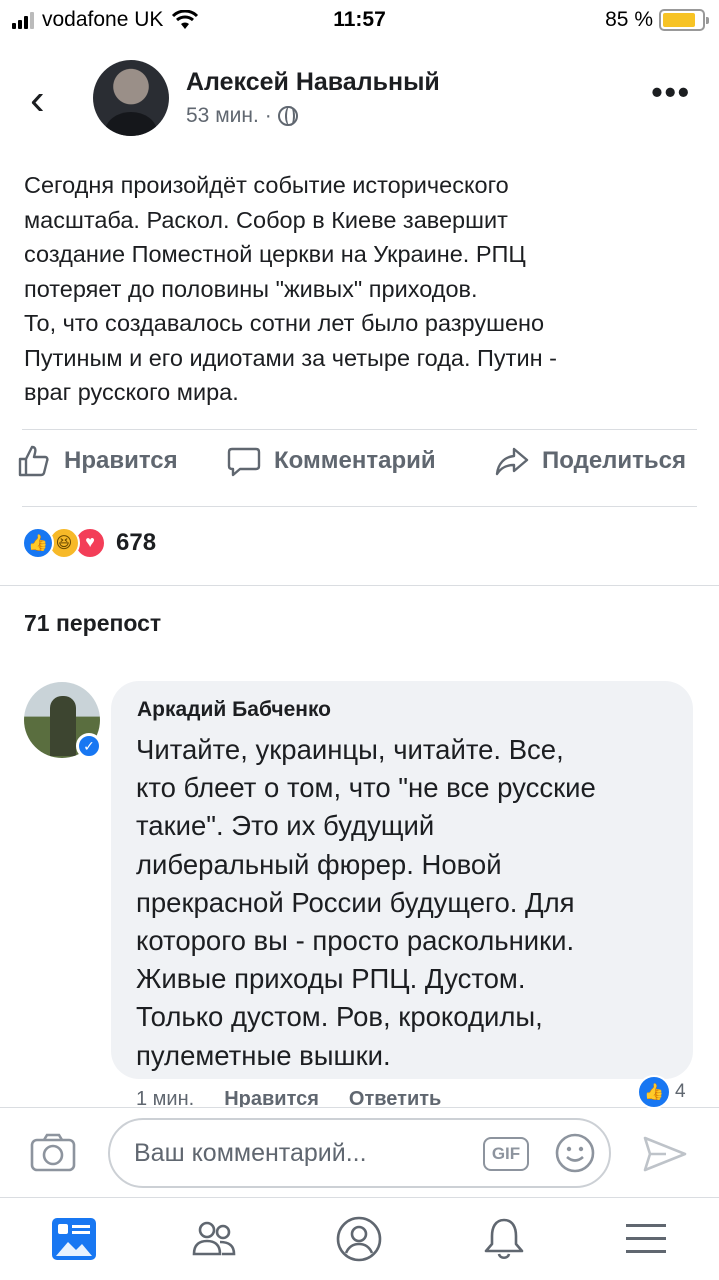  What do you see at coordinates (214, 1239) in the screenshot?
I see `friends-icon` at bounding box center [214, 1239].